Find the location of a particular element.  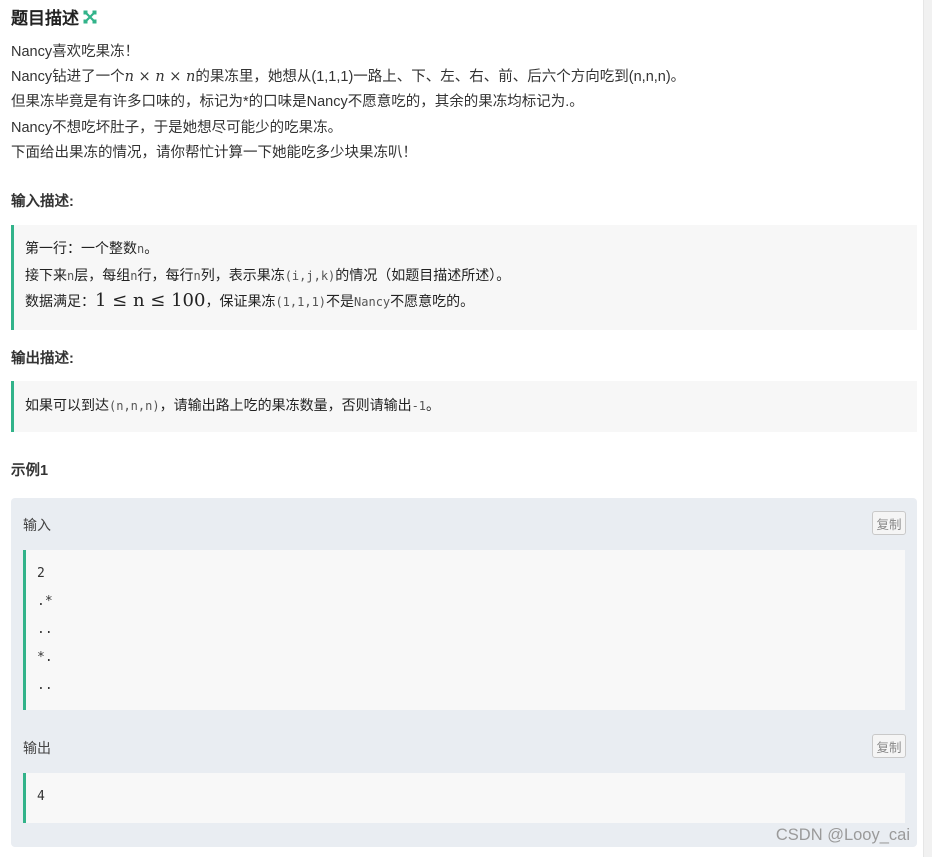

desc-line: Nancy不想吃坏肚子，于是她想尽可能少的吃果冻。 is located at coordinates (177, 127).